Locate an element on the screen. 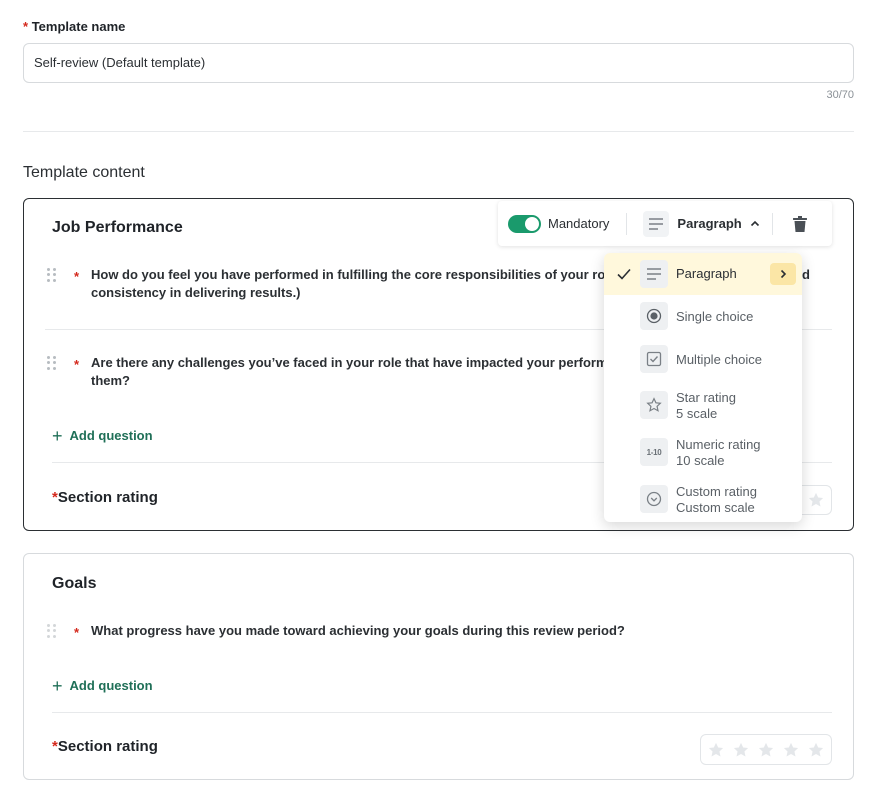  trash-icon is located at coordinates (799, 223).